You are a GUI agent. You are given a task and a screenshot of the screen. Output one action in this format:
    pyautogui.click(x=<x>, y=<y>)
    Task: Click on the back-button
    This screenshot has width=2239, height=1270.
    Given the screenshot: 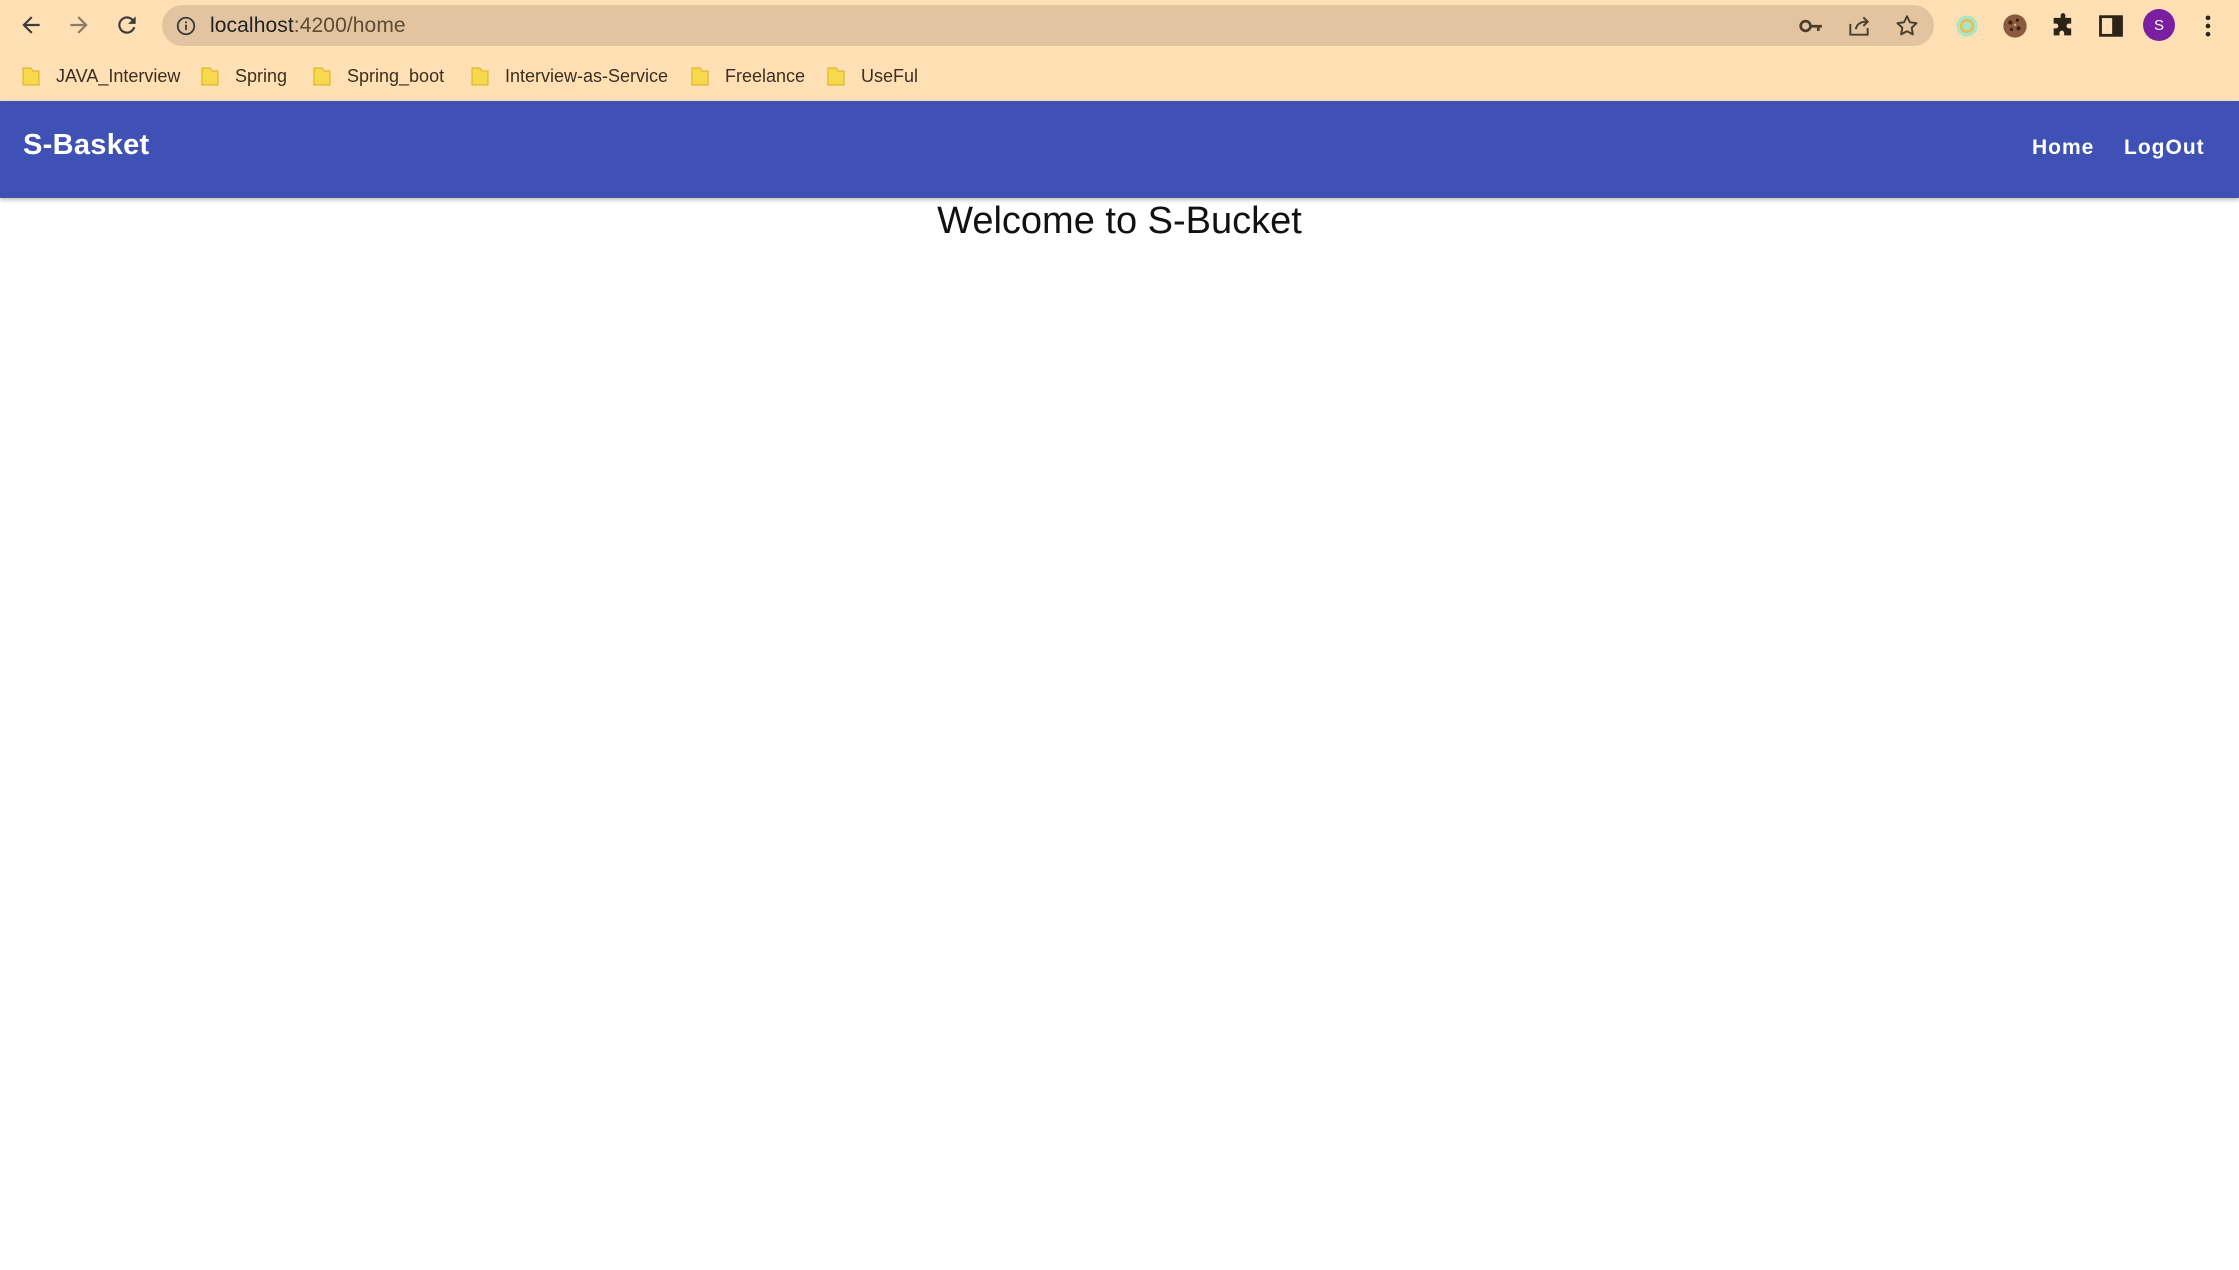 What is the action you would take?
    pyautogui.click(x=31, y=25)
    